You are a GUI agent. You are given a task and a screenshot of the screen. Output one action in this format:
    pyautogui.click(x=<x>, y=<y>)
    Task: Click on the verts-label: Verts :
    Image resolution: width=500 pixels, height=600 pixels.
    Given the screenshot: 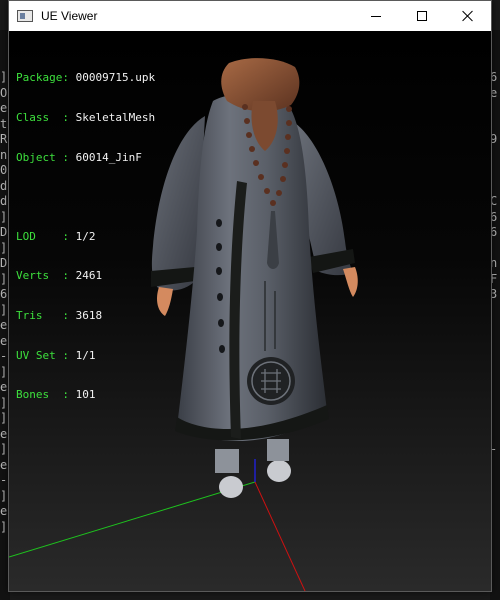 What is the action you would take?
    pyautogui.click(x=42, y=276)
    